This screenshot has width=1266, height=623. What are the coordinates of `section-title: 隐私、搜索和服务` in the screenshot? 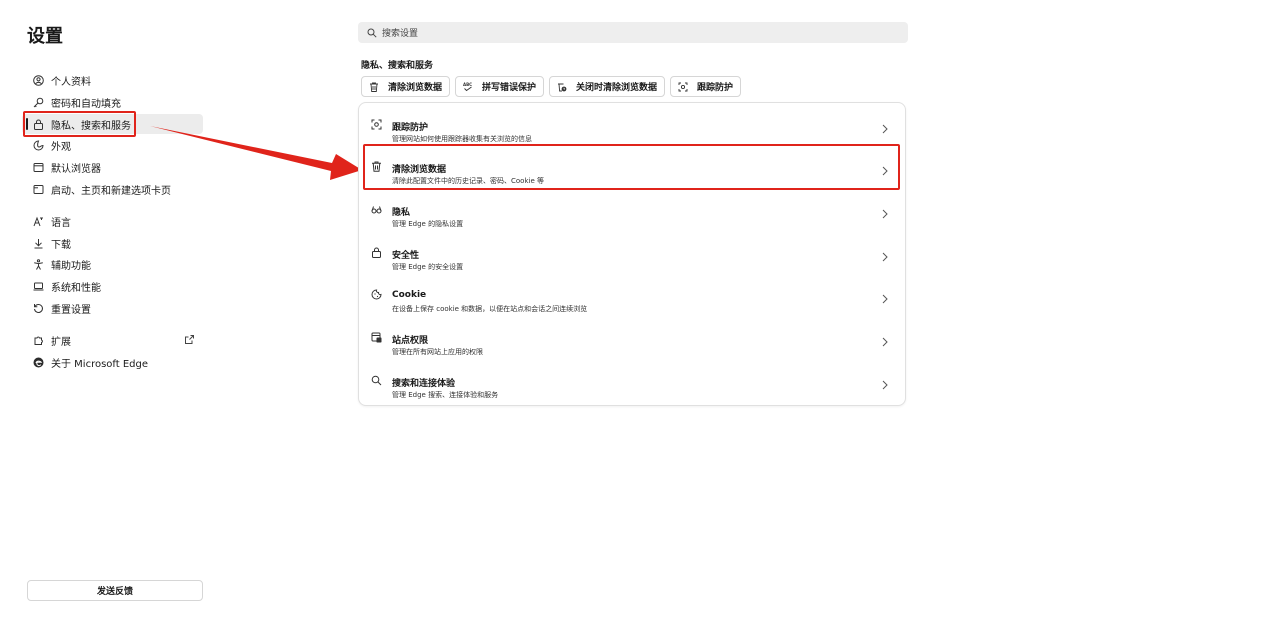 It's located at (397, 66).